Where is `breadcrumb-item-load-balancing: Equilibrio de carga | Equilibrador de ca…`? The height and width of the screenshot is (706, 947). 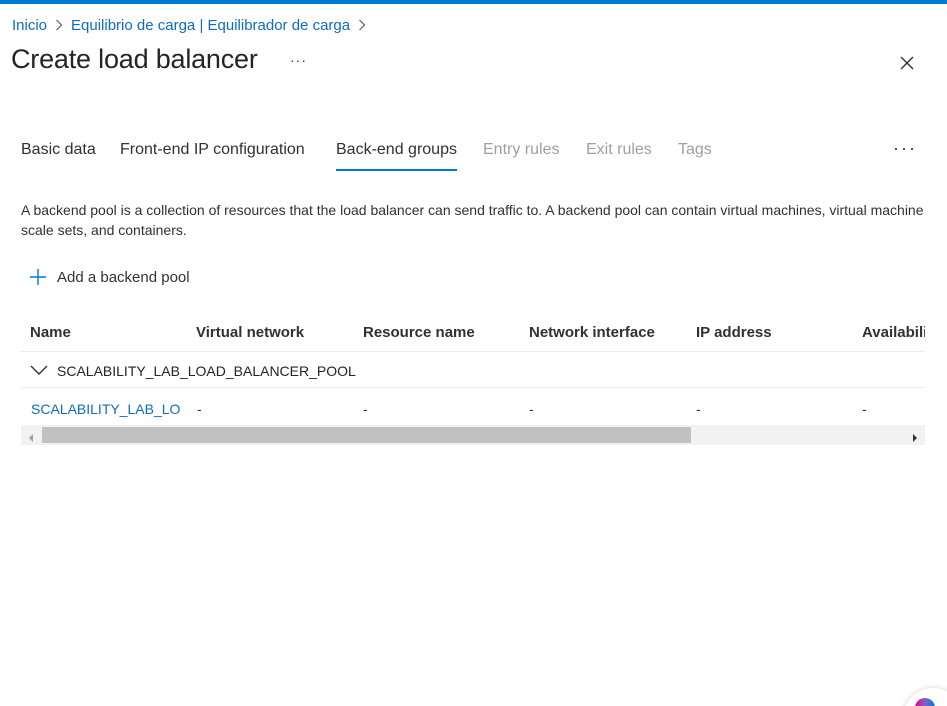 breadcrumb-item-load-balancing: Equilibrio de carga | Equilibrador de ca… is located at coordinates (210, 25).